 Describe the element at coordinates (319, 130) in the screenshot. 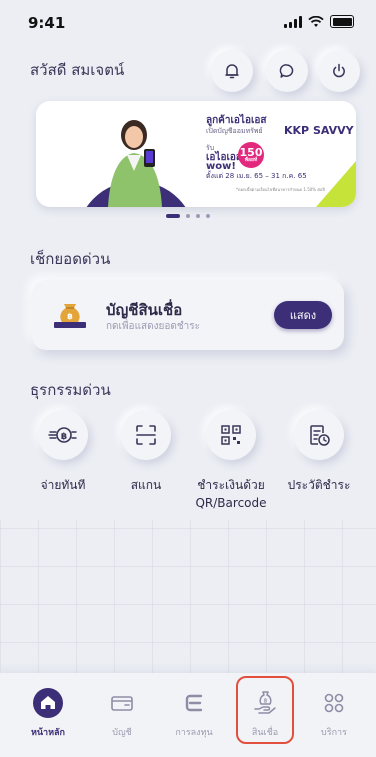

I see `promo-brand: KKP SAVVY` at that location.